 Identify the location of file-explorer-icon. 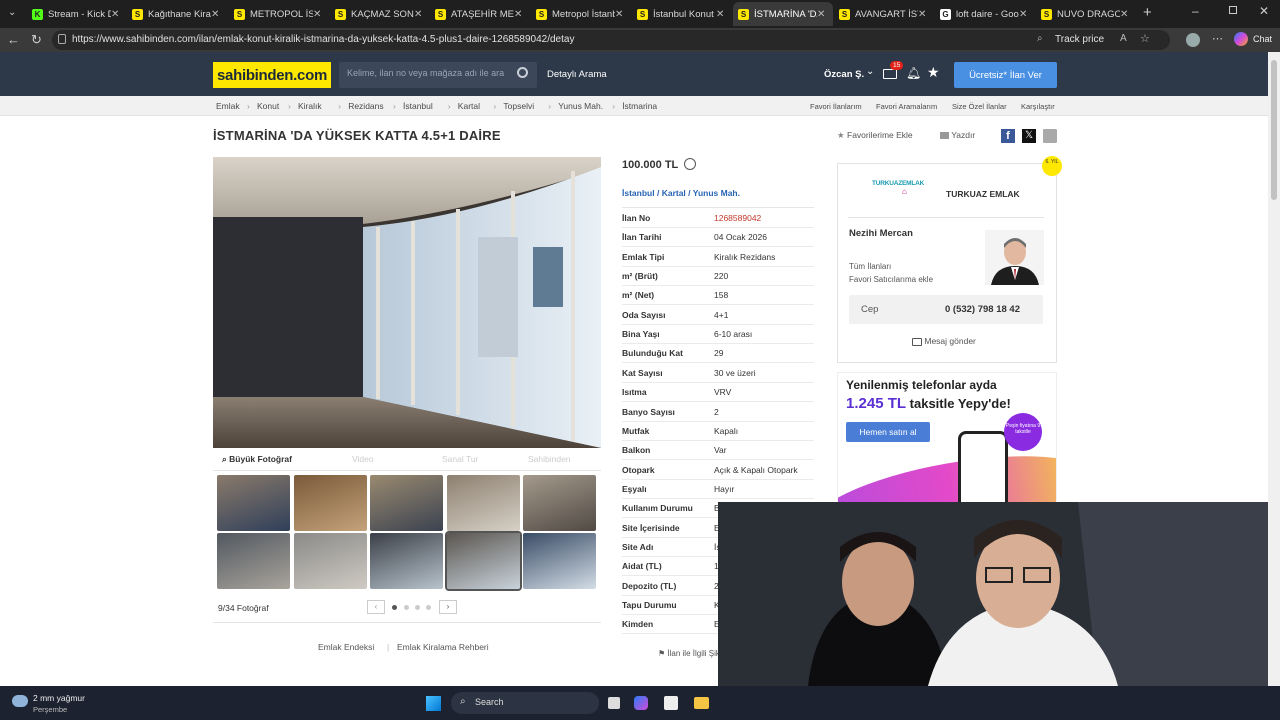
(701, 703).